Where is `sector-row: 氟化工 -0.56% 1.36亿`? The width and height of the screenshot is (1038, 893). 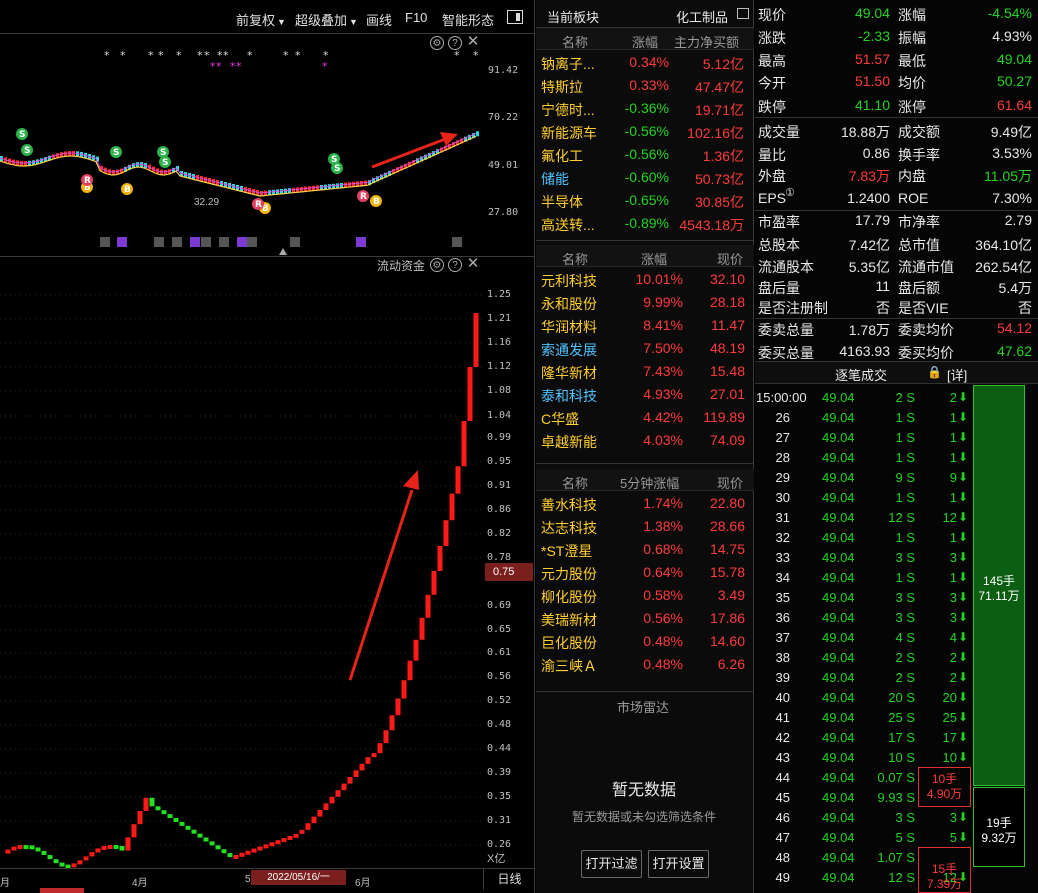
sector-row: 氟化工 -0.56% 1.36亿 is located at coordinates (645, 154).